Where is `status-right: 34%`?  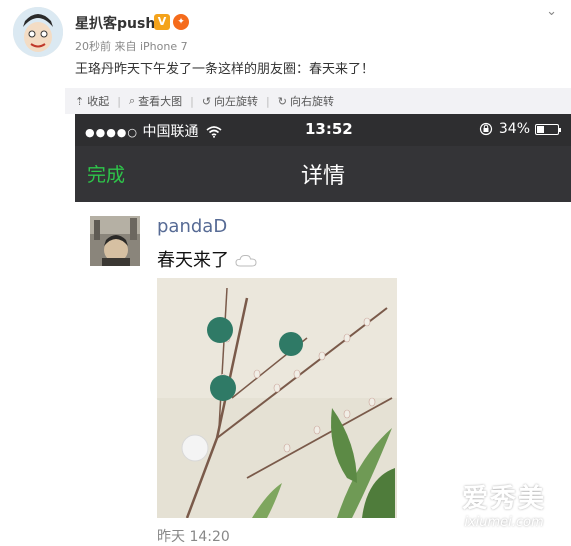
status-right: 34% is located at coordinates (520, 129).